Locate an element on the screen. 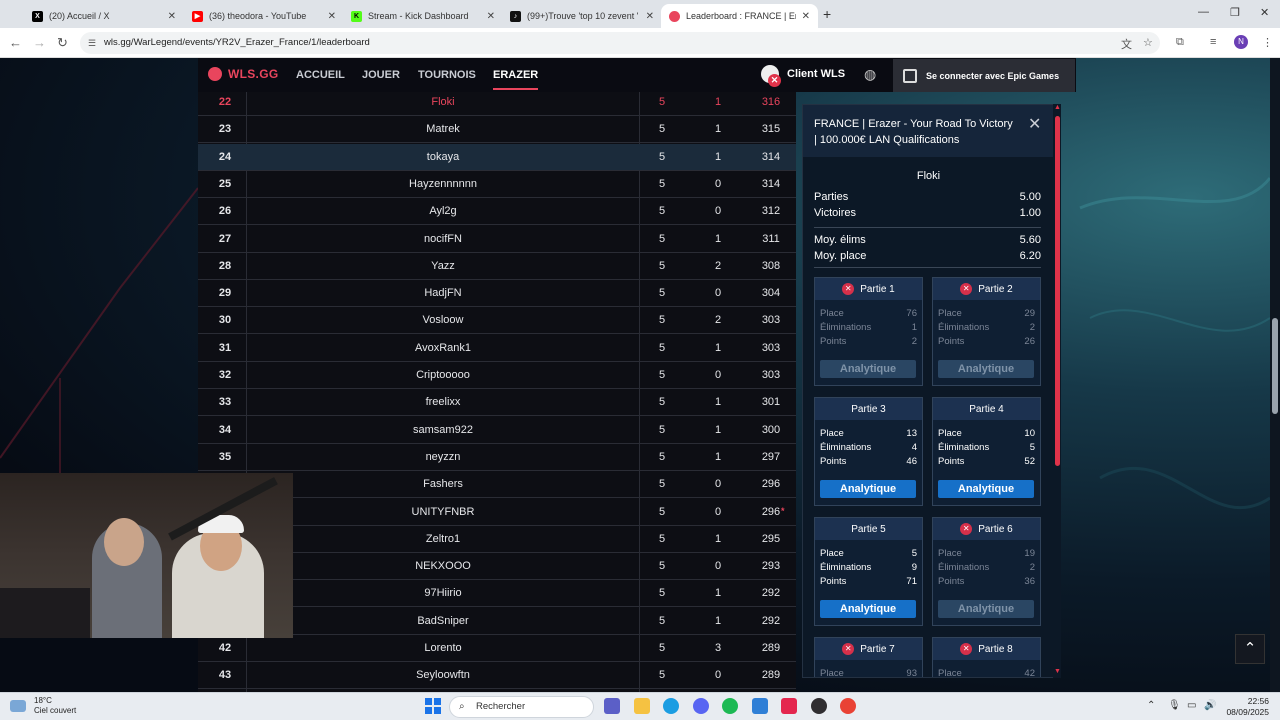 The width and height of the screenshot is (1280, 720). scroll-to-top-button: ⌃ is located at coordinates (1250, 649).